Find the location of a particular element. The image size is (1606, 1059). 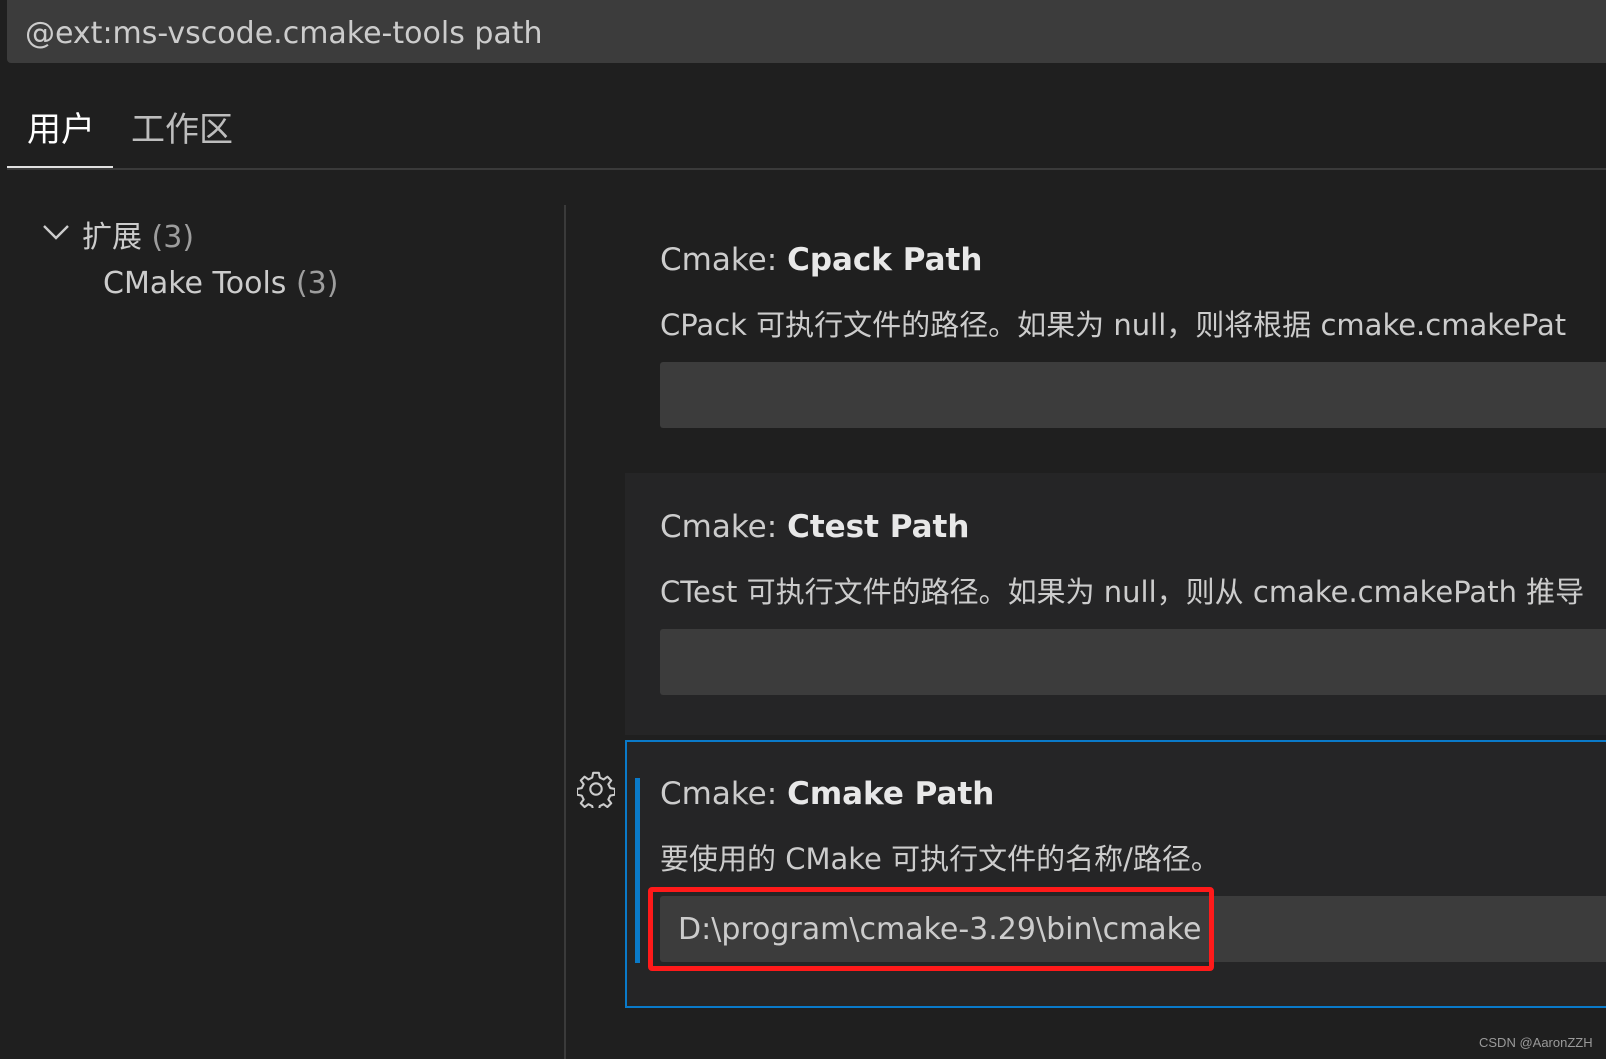

toc-group-extensions: 扩展 (3) is located at coordinates (118, 234).